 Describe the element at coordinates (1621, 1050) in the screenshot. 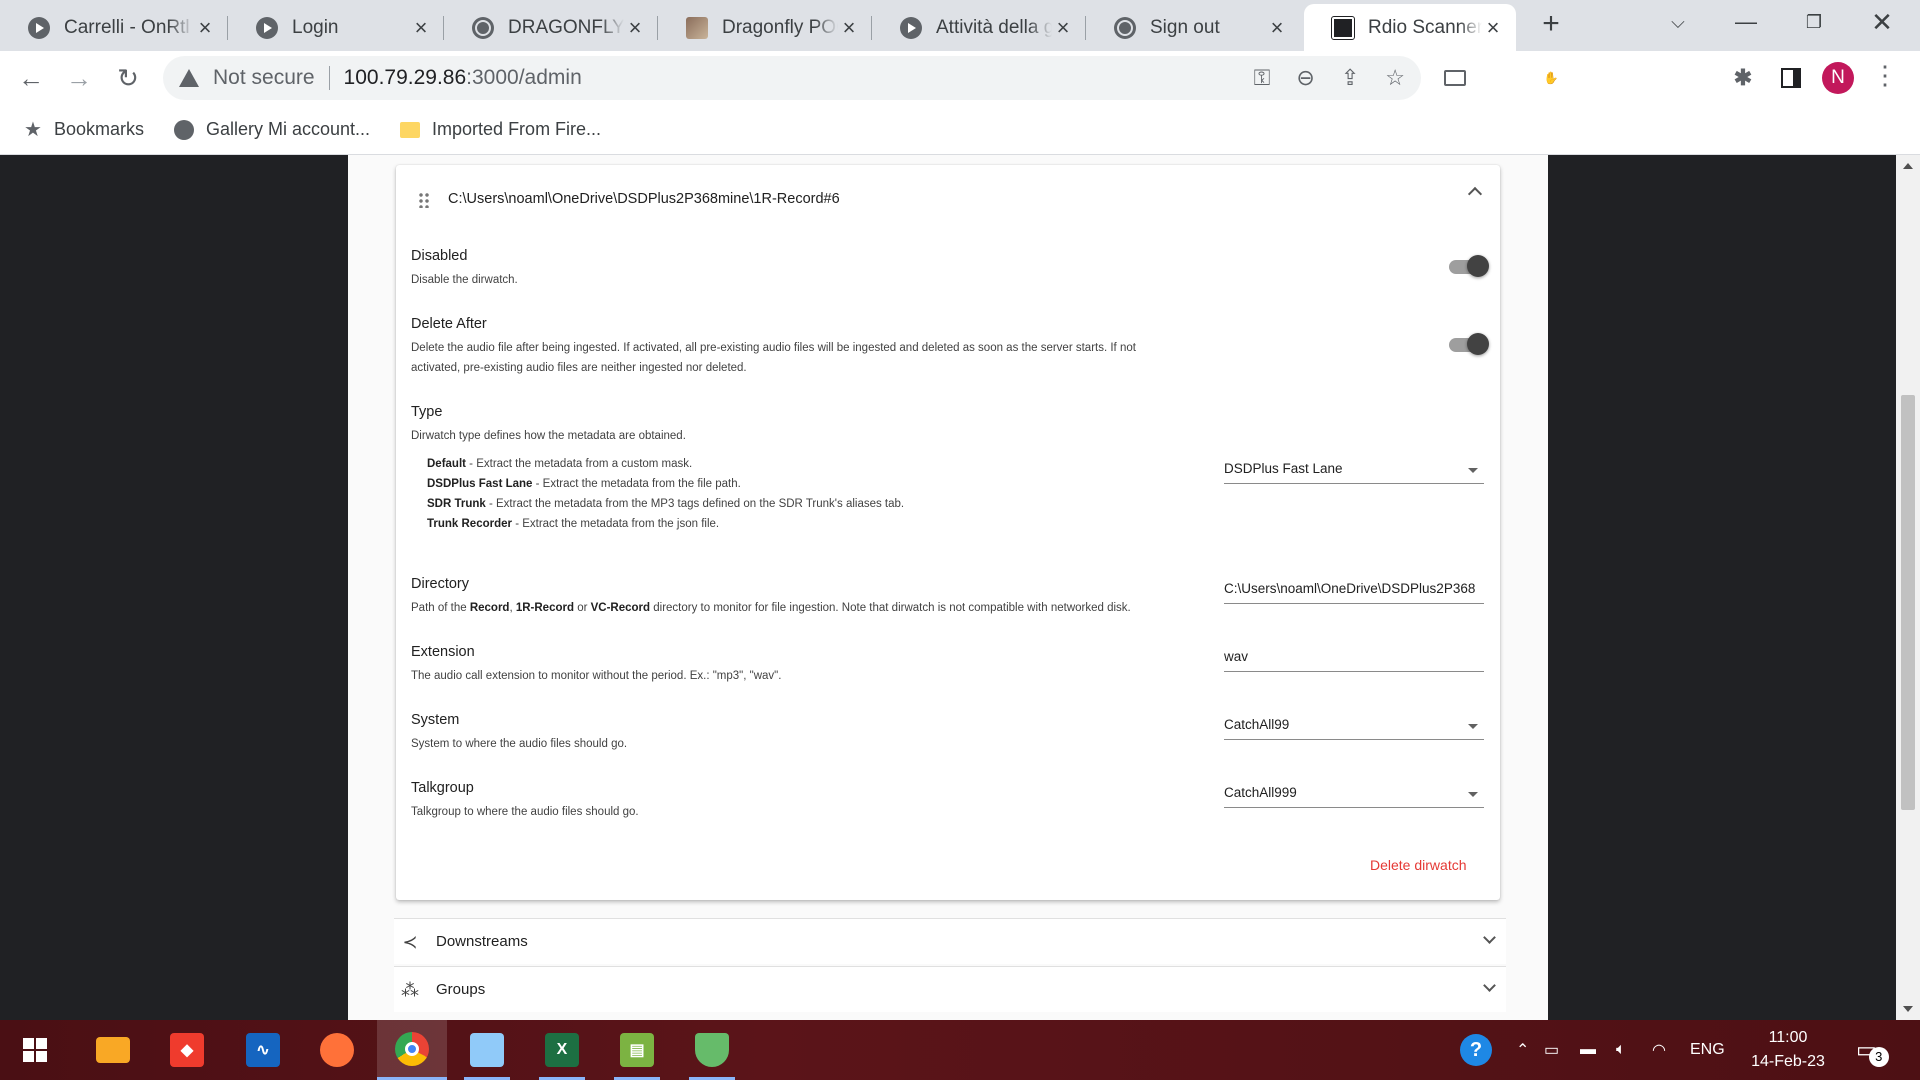

I see `volume-icon: 🔈︎` at that location.